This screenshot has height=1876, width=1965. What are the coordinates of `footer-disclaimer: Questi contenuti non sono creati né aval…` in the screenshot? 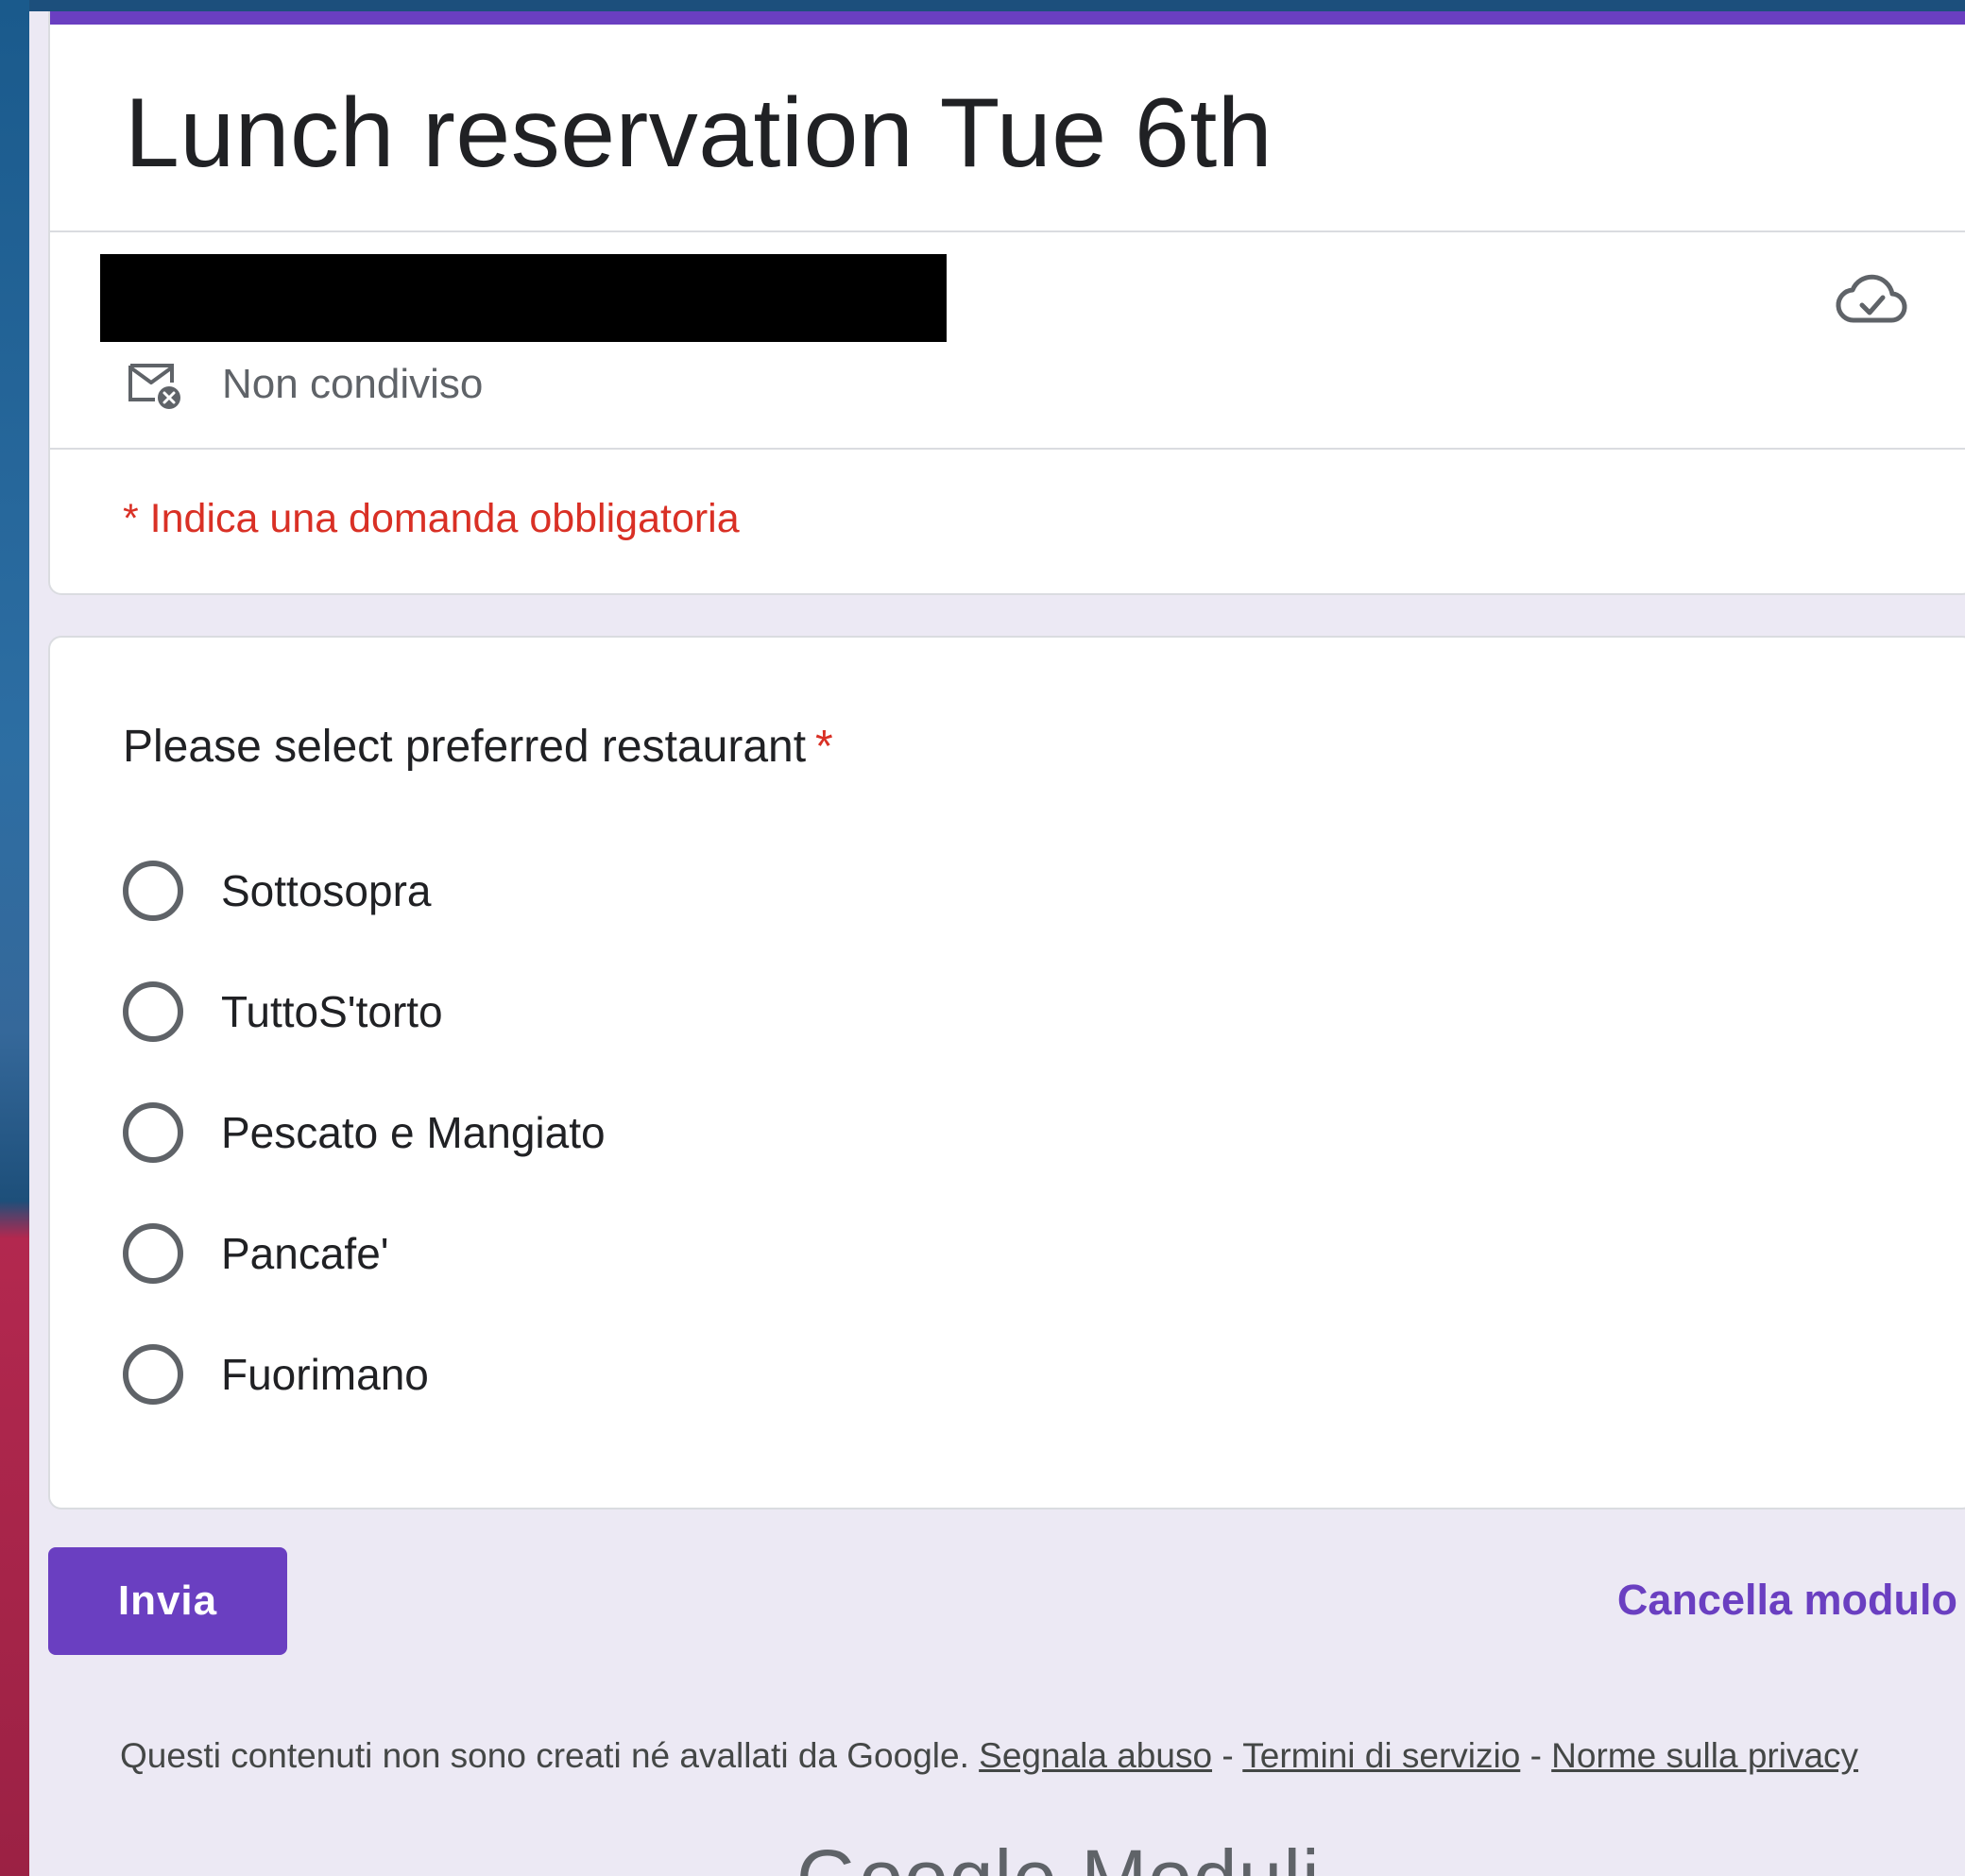 It's located at (989, 1756).